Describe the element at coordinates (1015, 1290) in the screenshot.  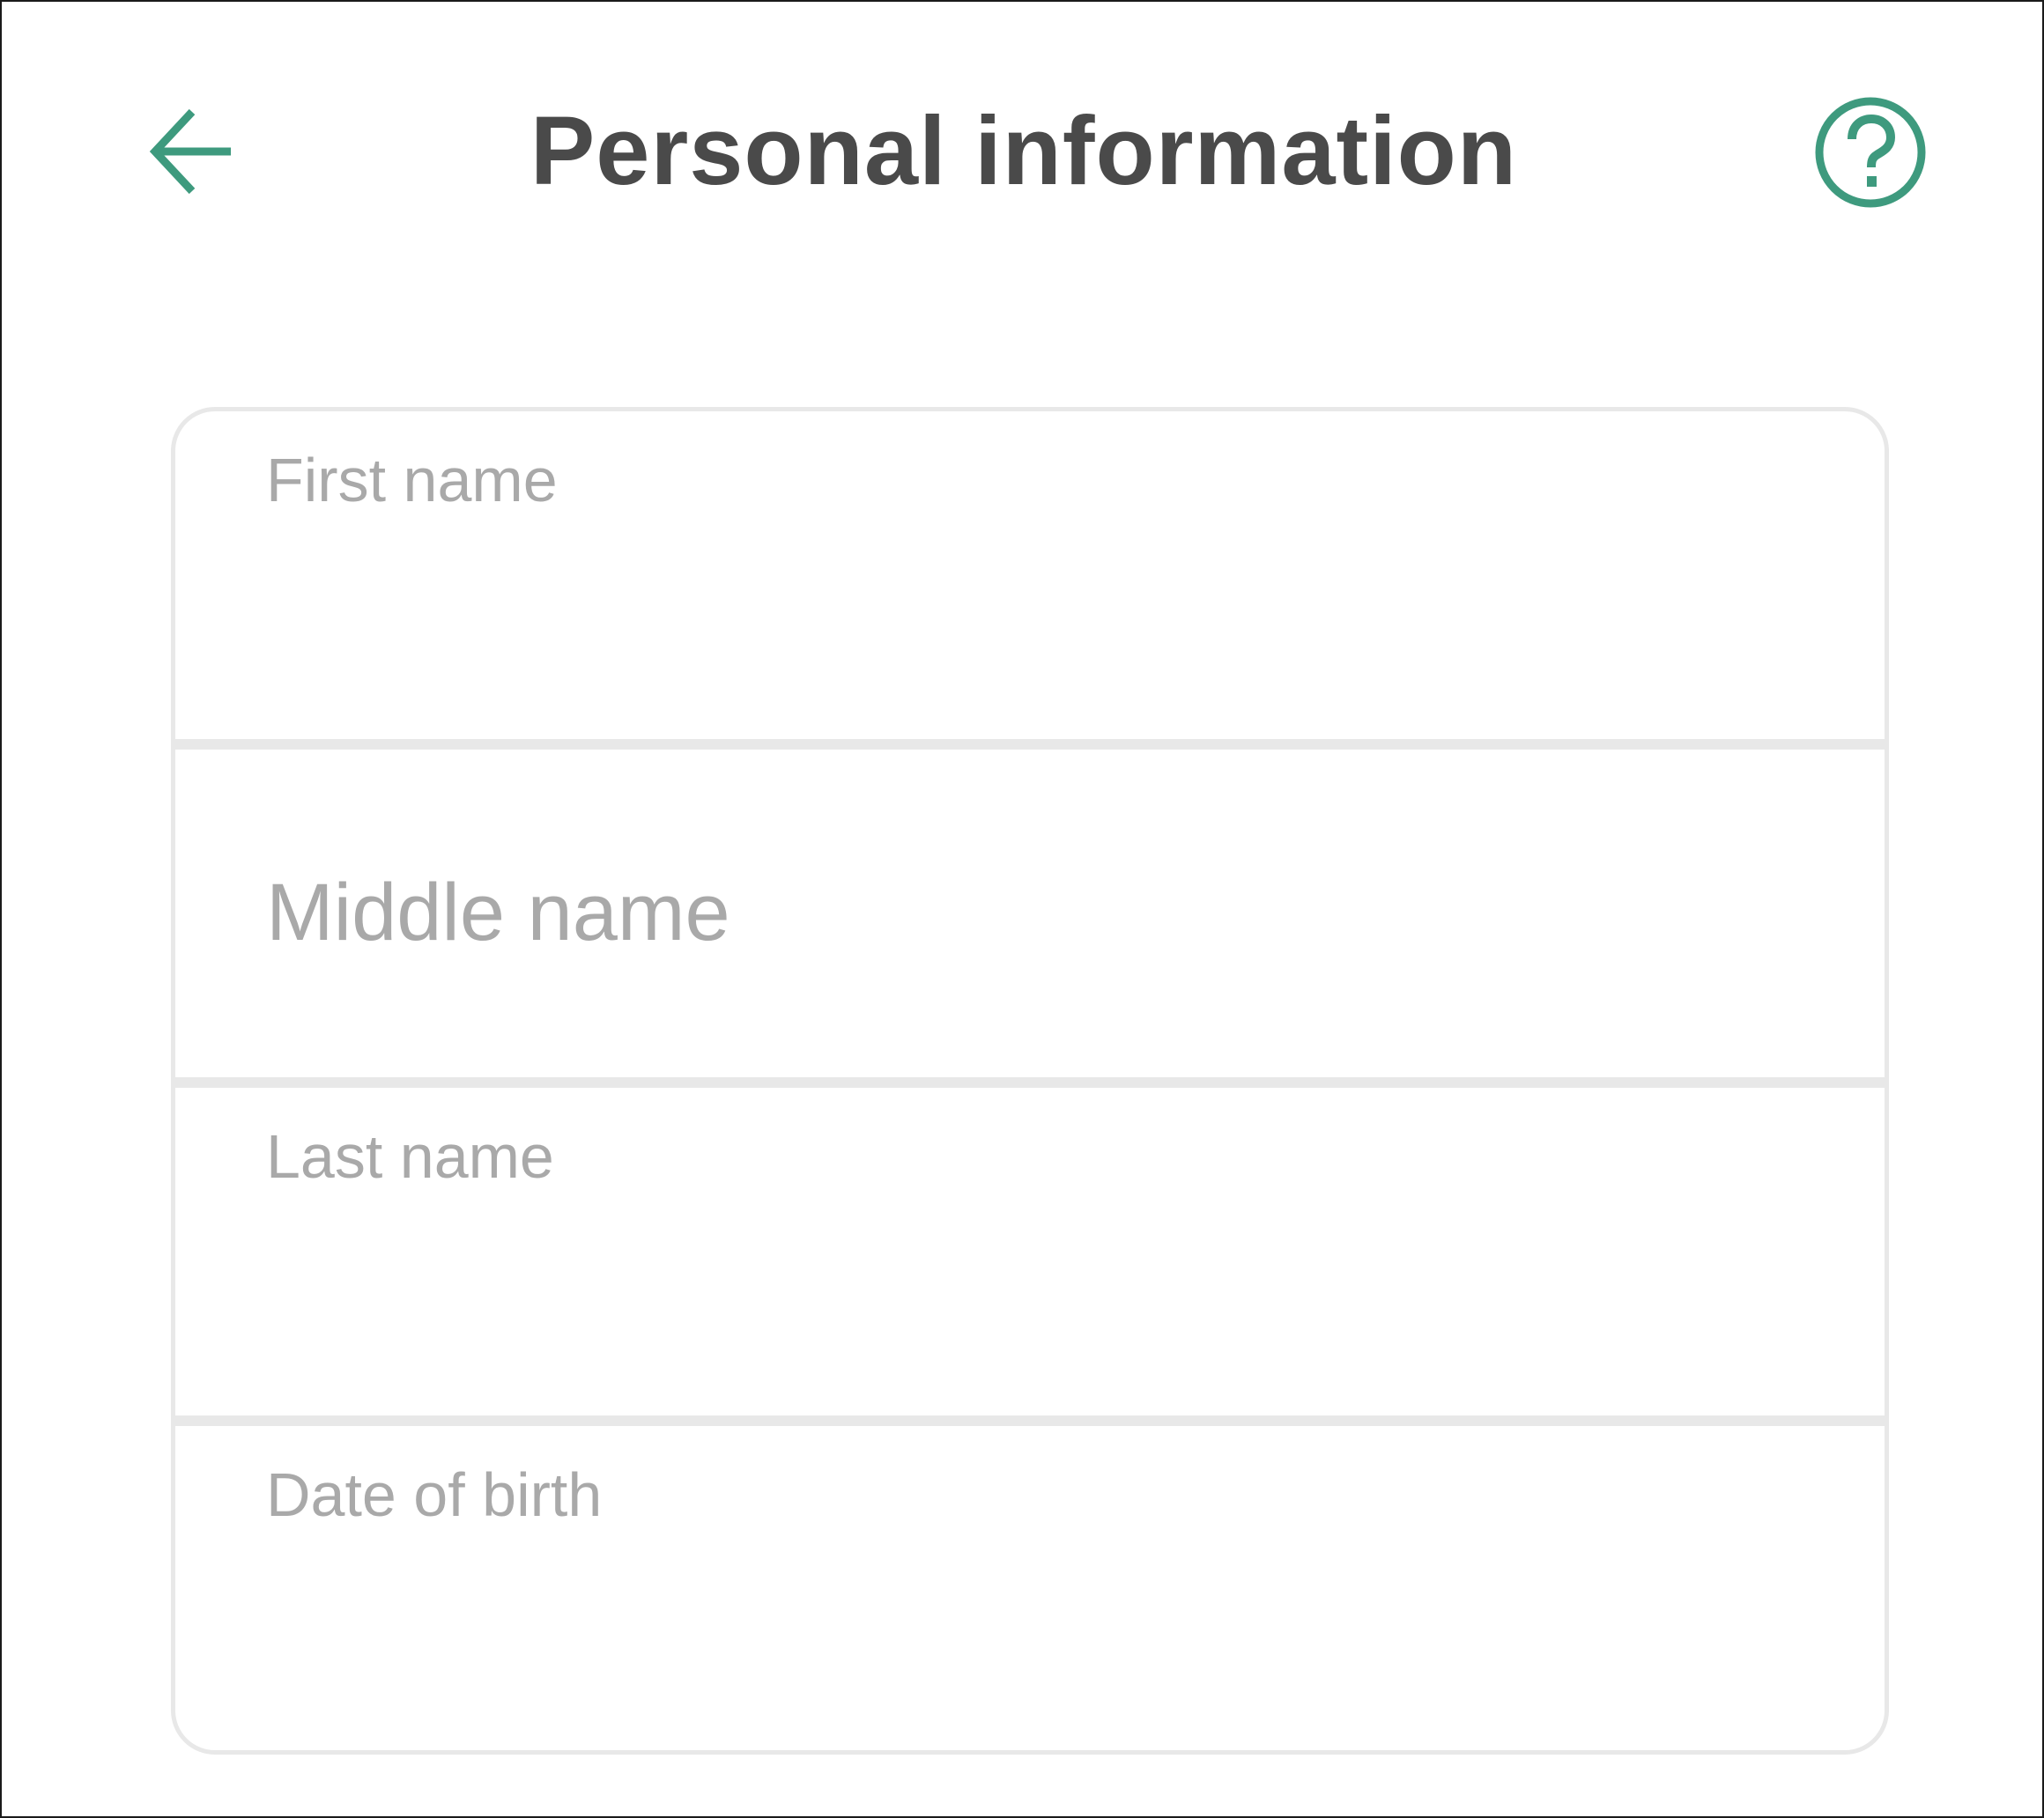
I see `last-name-input` at that location.